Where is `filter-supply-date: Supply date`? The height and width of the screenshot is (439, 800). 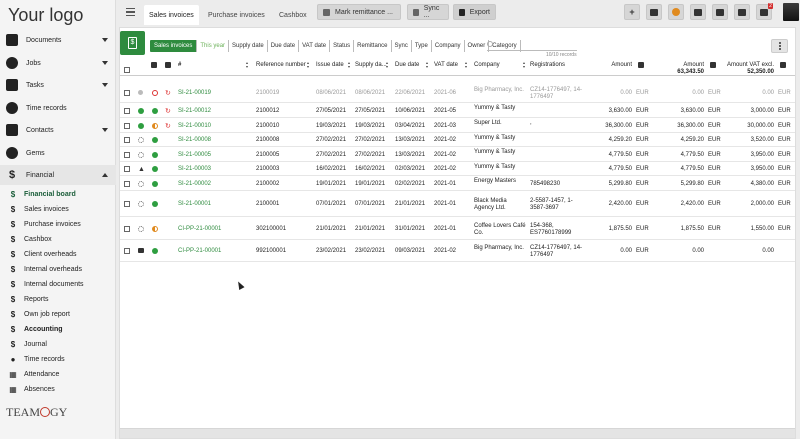
filter-supply-date: Supply date is located at coordinates (248, 46).